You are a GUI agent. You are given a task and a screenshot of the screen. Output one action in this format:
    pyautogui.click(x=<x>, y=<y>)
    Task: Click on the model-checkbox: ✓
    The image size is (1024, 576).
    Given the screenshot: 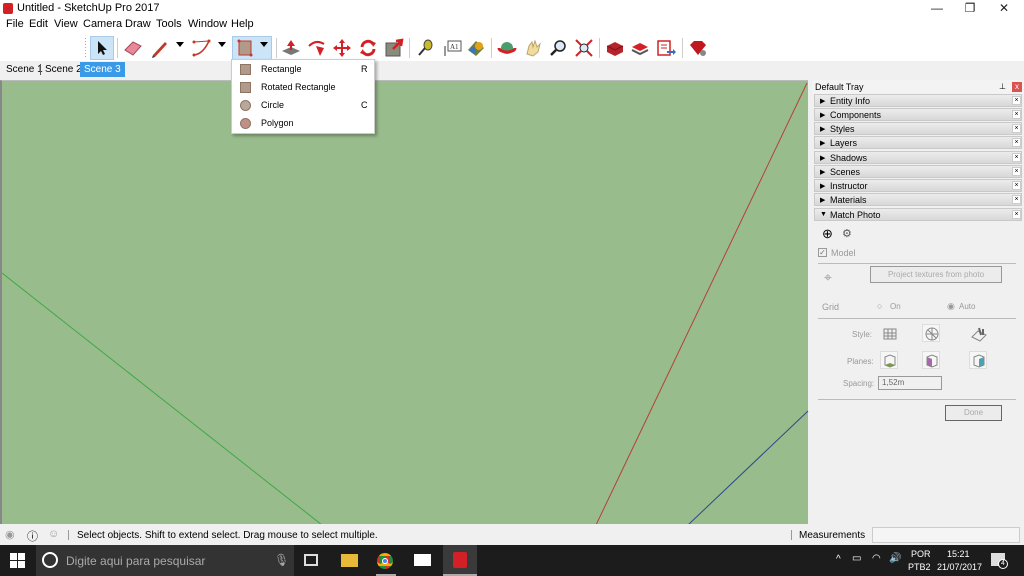 What is the action you would take?
    pyautogui.click(x=822, y=252)
    